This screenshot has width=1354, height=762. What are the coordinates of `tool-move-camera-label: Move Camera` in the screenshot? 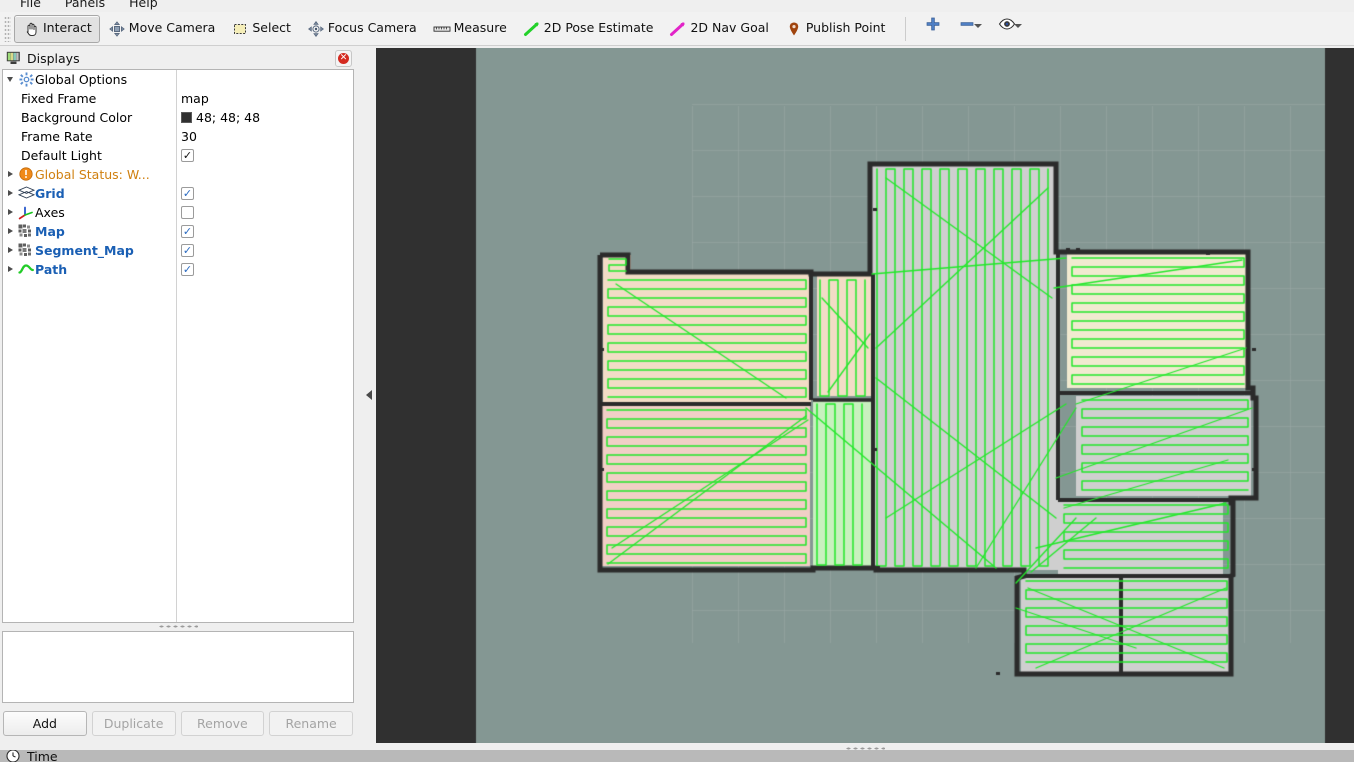 It's located at (172, 28).